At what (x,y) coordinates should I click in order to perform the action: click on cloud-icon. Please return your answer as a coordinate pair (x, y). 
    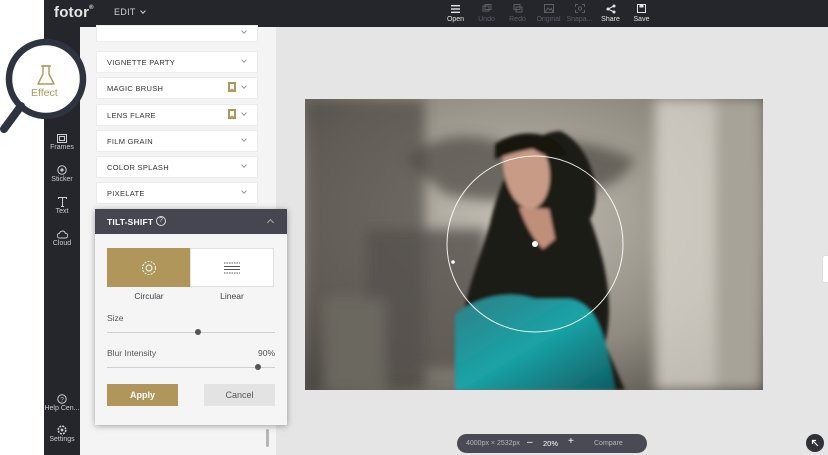
    Looking at the image, I should click on (62, 234).